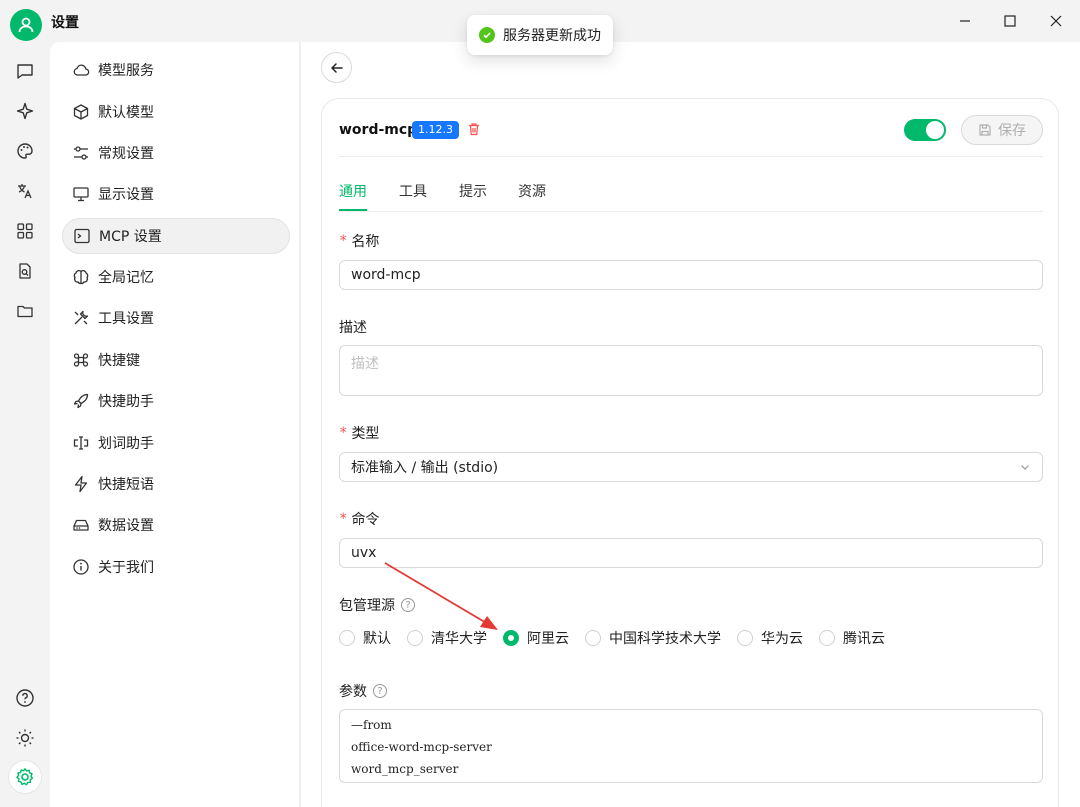 This screenshot has width=1080, height=807. Describe the element at coordinates (363, 691) in the screenshot. I see `args-label: 参数?` at that location.